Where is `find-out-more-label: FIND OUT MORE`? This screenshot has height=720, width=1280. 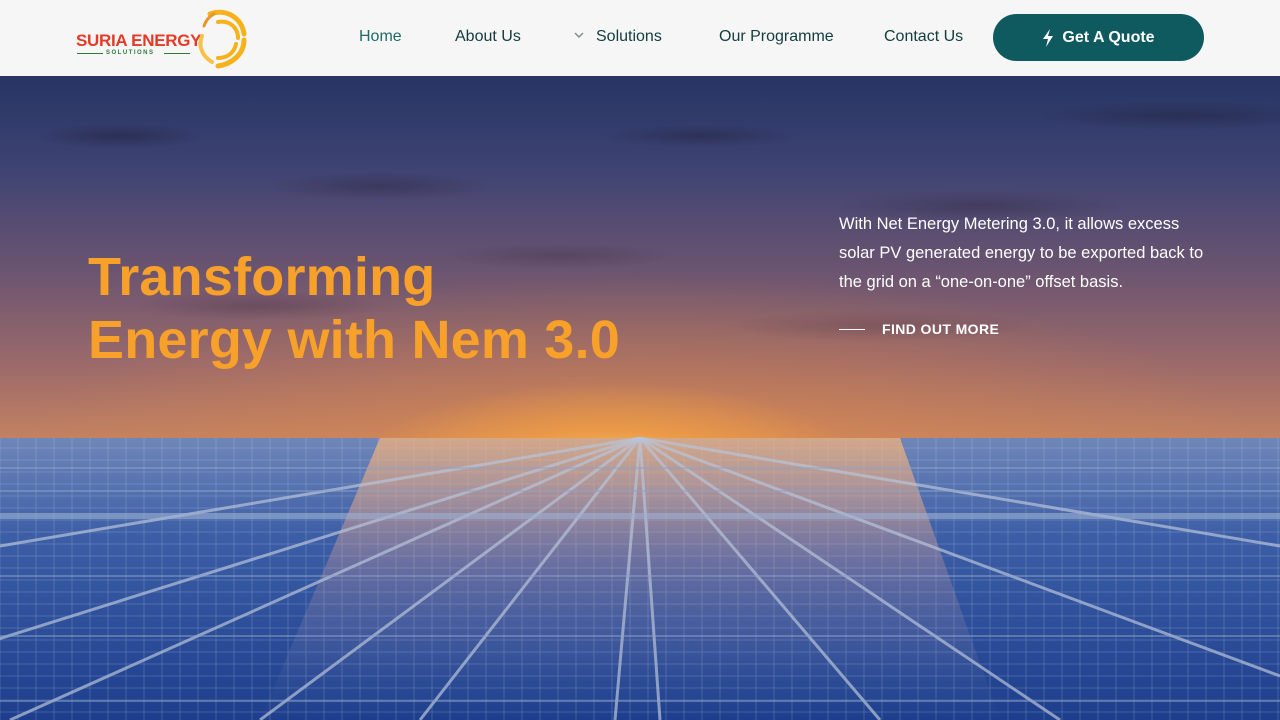
find-out-more-label: FIND OUT MORE is located at coordinates (941, 329).